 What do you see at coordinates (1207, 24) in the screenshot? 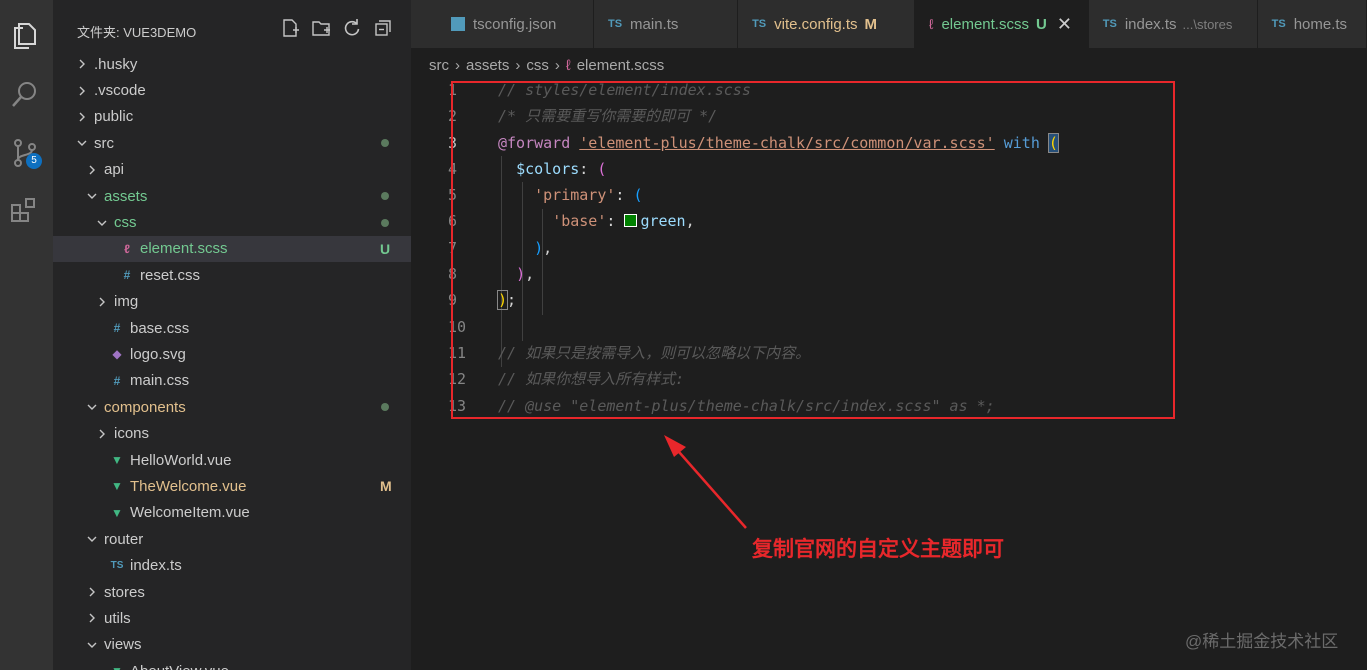
I see `tab-description: ...\stores` at bounding box center [1207, 24].